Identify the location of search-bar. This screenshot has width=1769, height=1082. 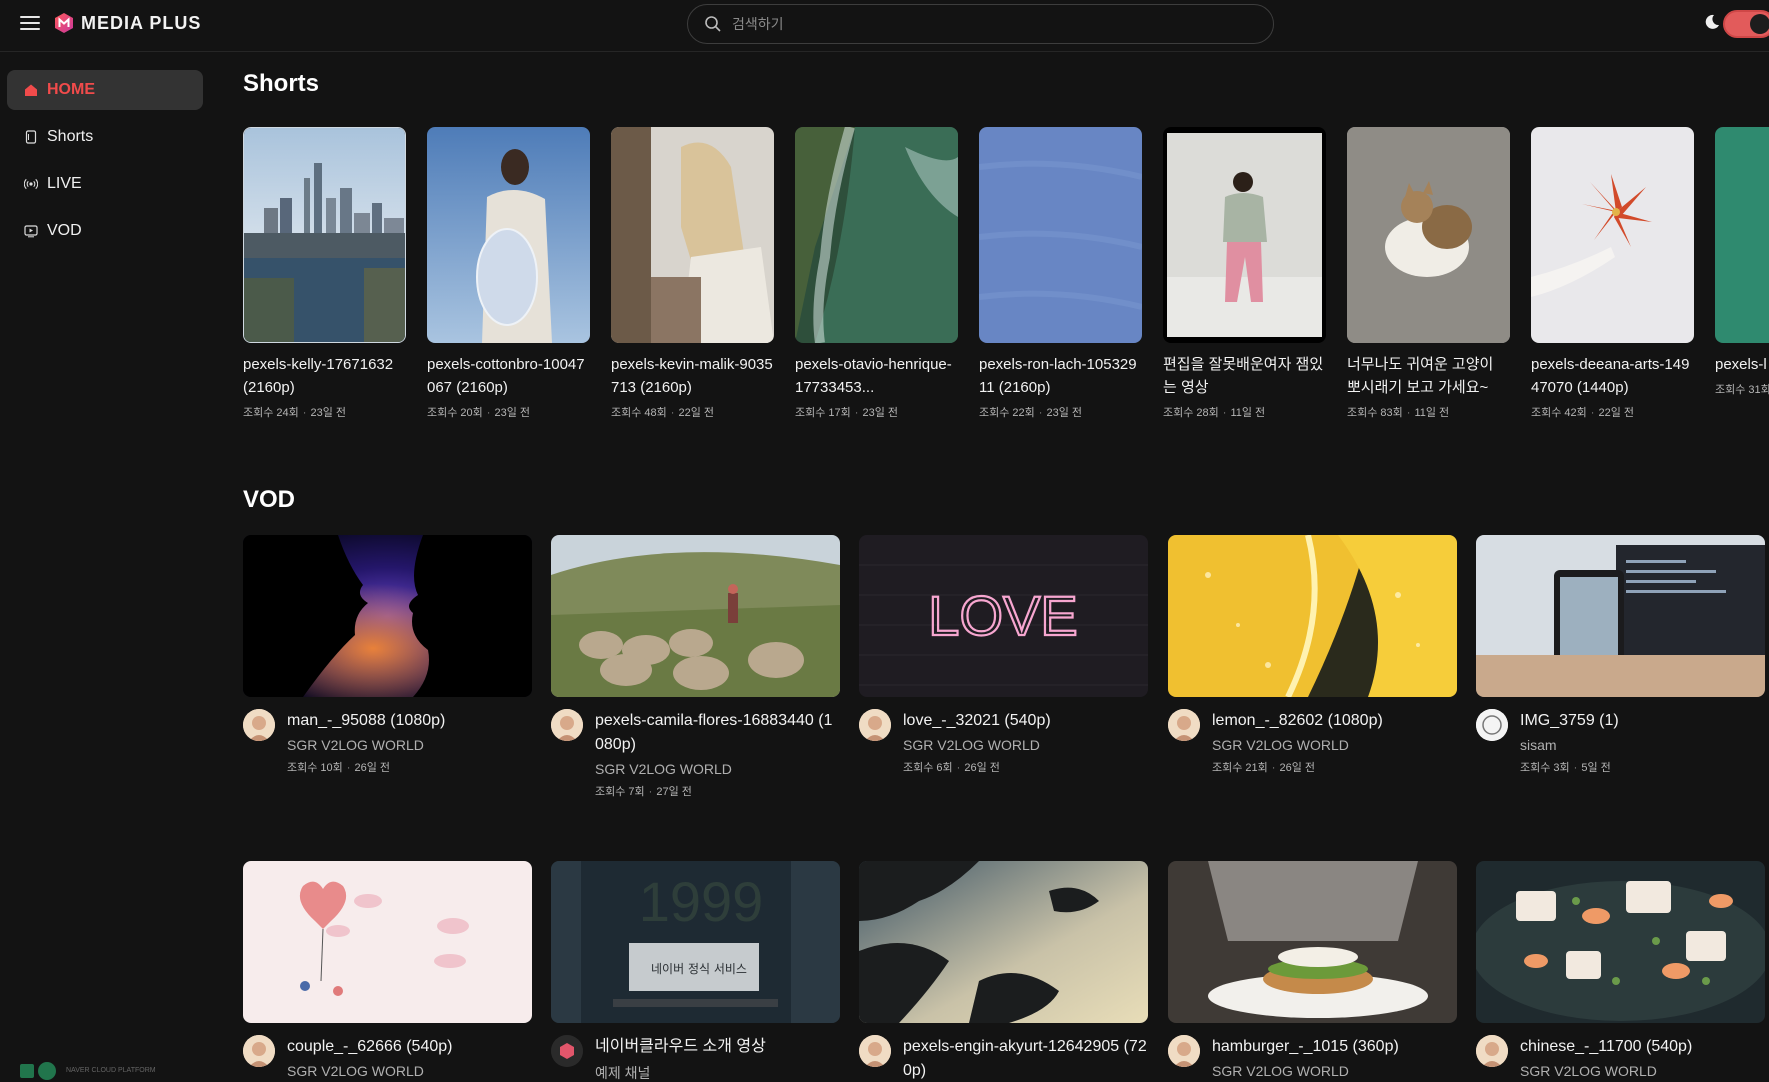
(980, 24).